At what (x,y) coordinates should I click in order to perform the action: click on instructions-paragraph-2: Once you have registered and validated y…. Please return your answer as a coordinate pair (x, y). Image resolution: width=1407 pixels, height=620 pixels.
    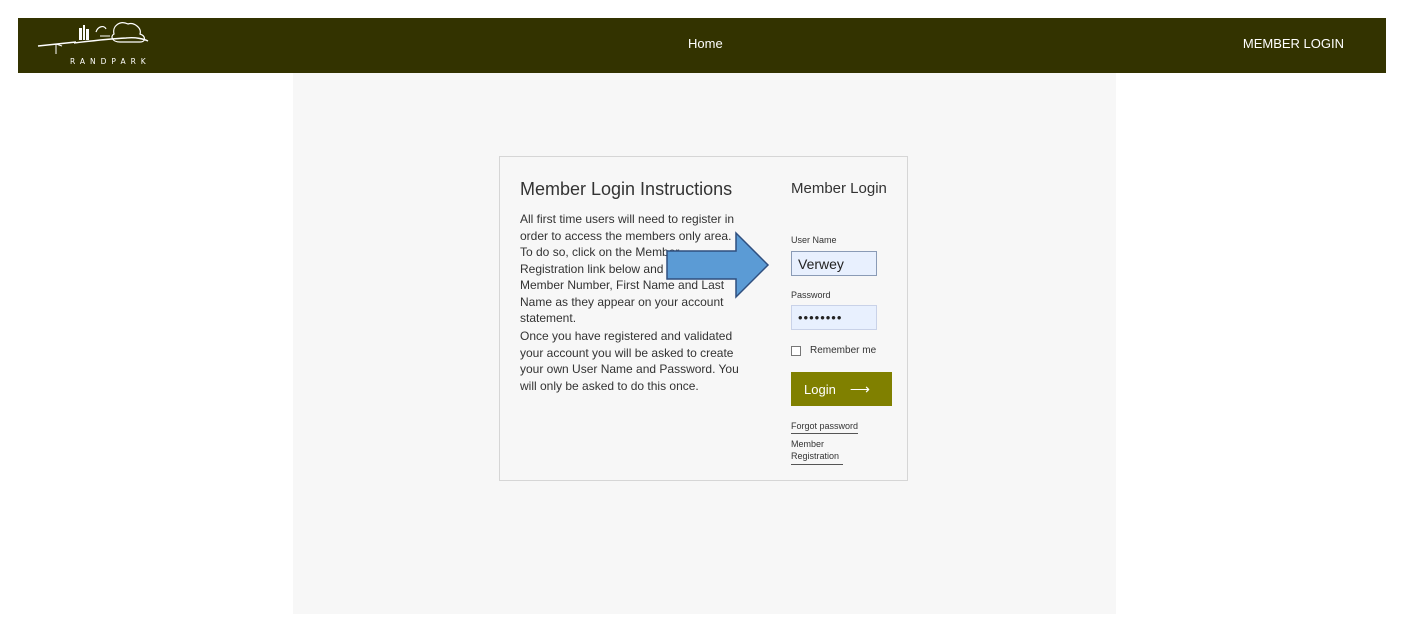
    Looking at the image, I should click on (629, 361).